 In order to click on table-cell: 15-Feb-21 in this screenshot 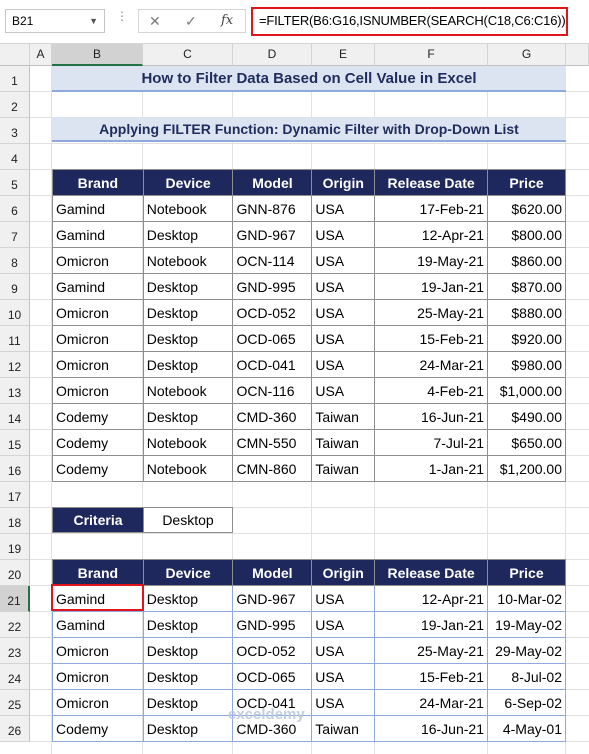, I will do `click(431, 676)`.